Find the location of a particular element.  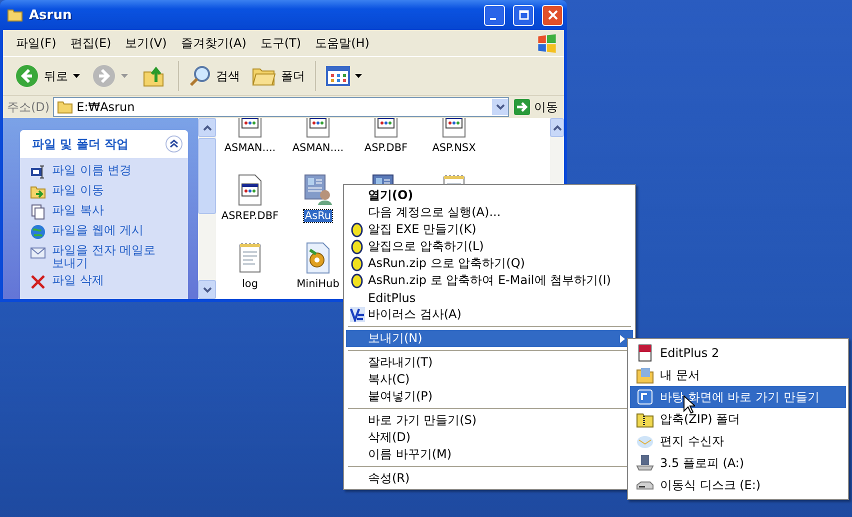

window-title: Asrun is located at coordinates (50, 15).